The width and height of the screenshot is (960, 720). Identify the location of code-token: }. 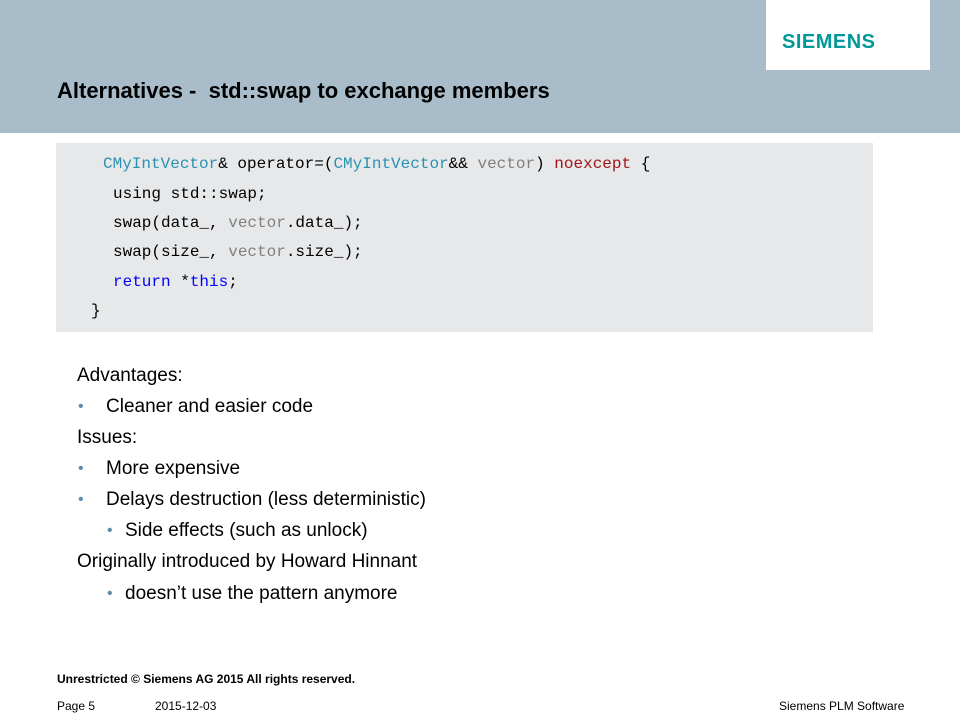
(96, 311).